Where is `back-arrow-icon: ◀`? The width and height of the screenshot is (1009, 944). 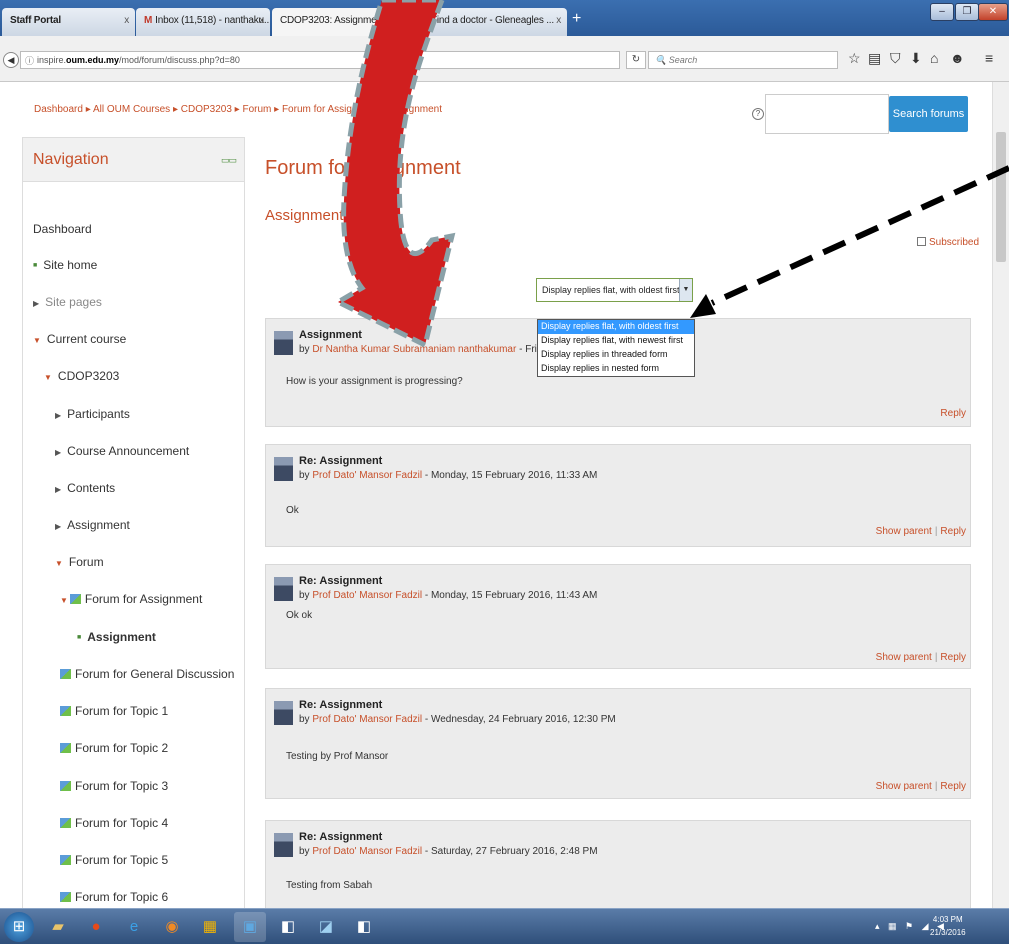 back-arrow-icon: ◀ is located at coordinates (11, 60).